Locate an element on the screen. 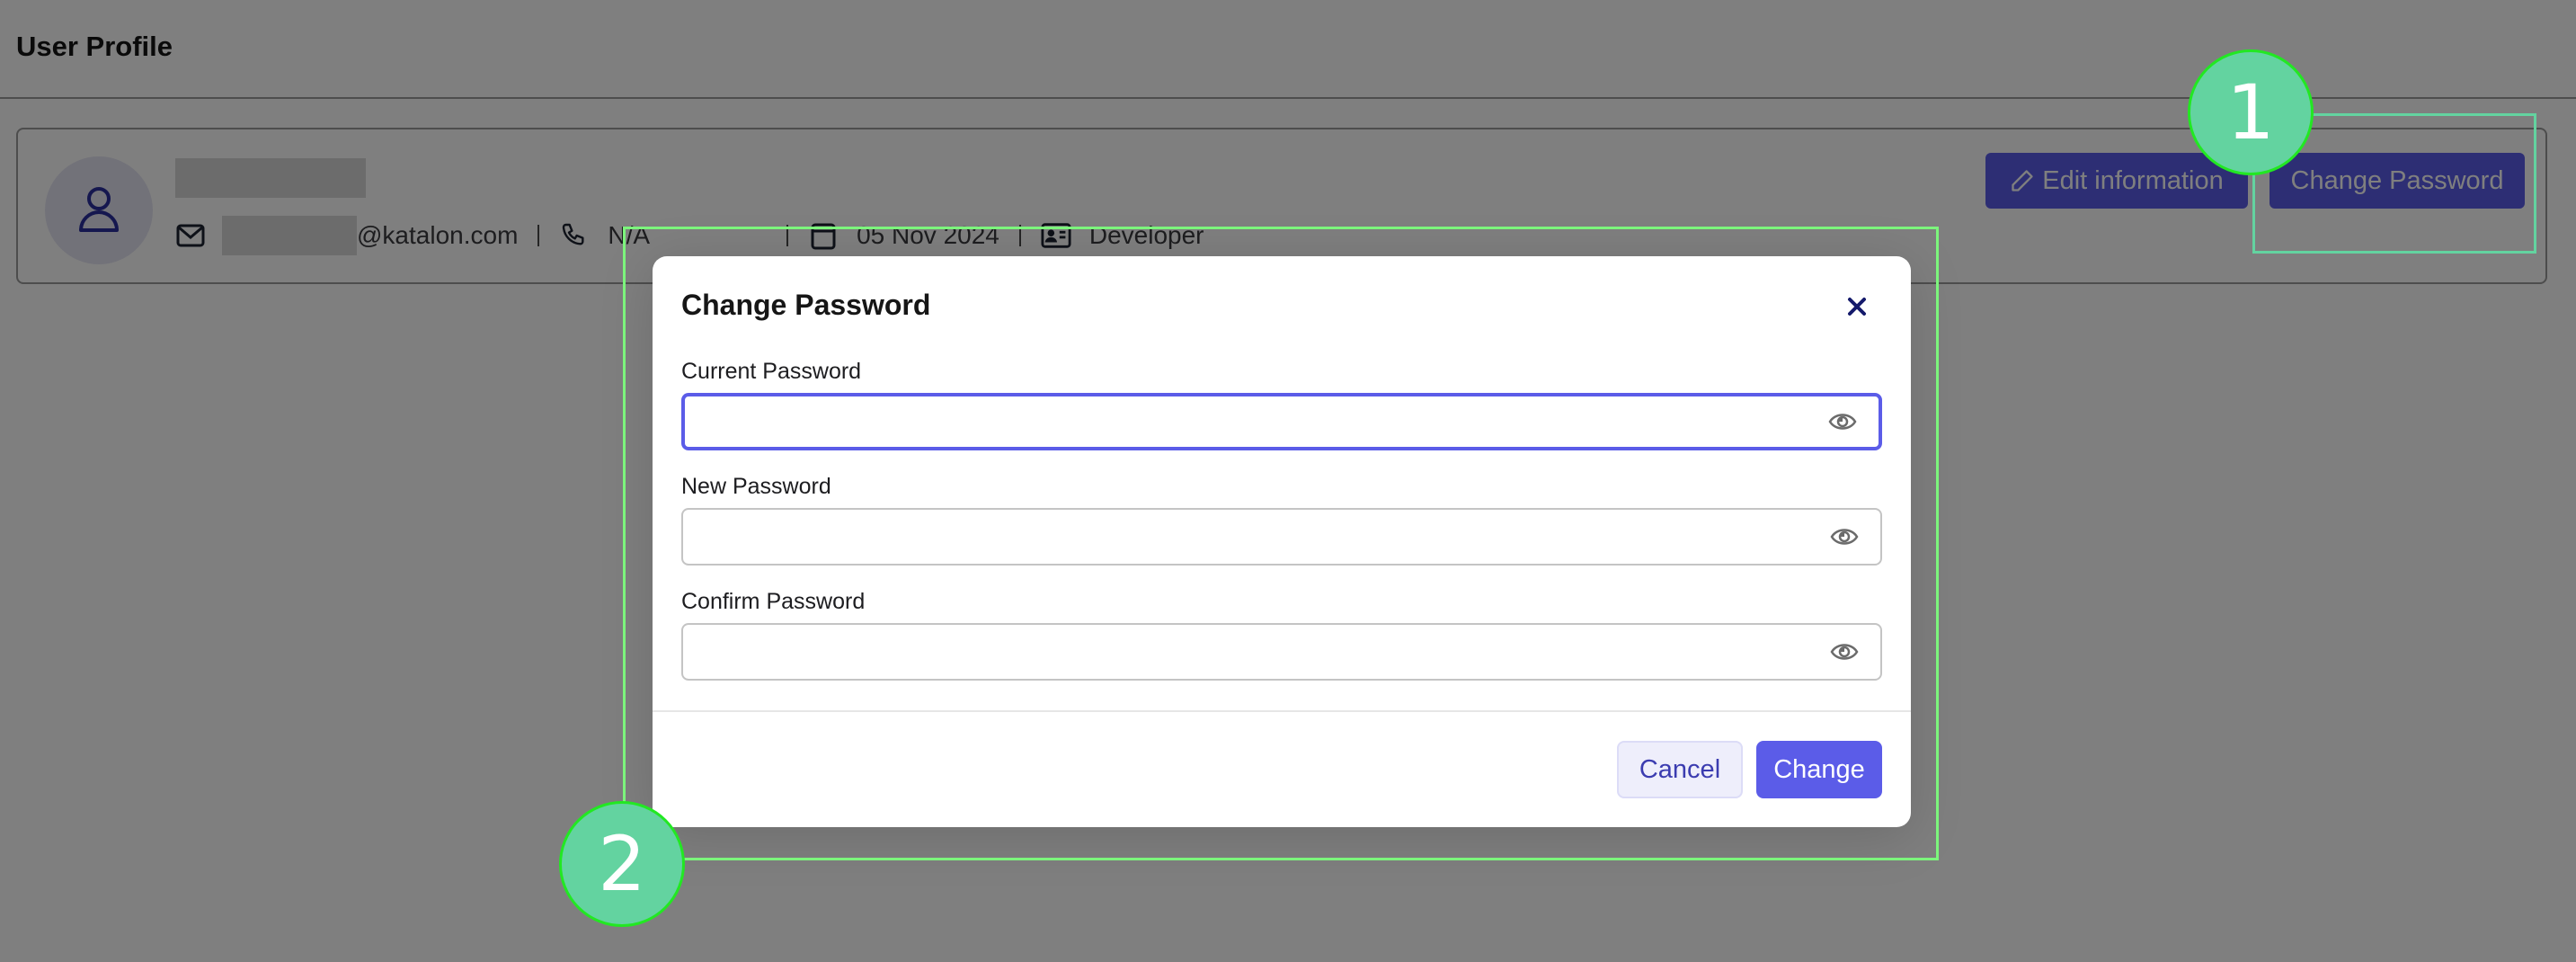 The height and width of the screenshot is (962, 2576). cancel-button: Cancel is located at coordinates (1680, 769).